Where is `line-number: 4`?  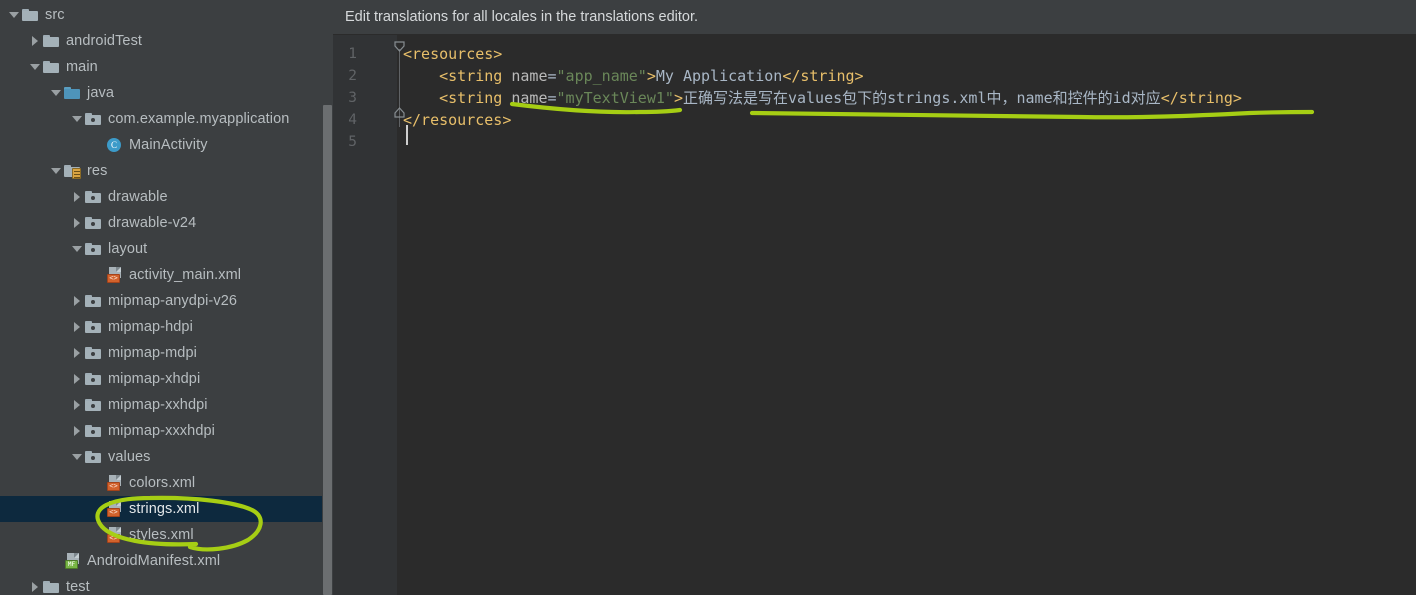
line-number: 4 is located at coordinates (352, 120).